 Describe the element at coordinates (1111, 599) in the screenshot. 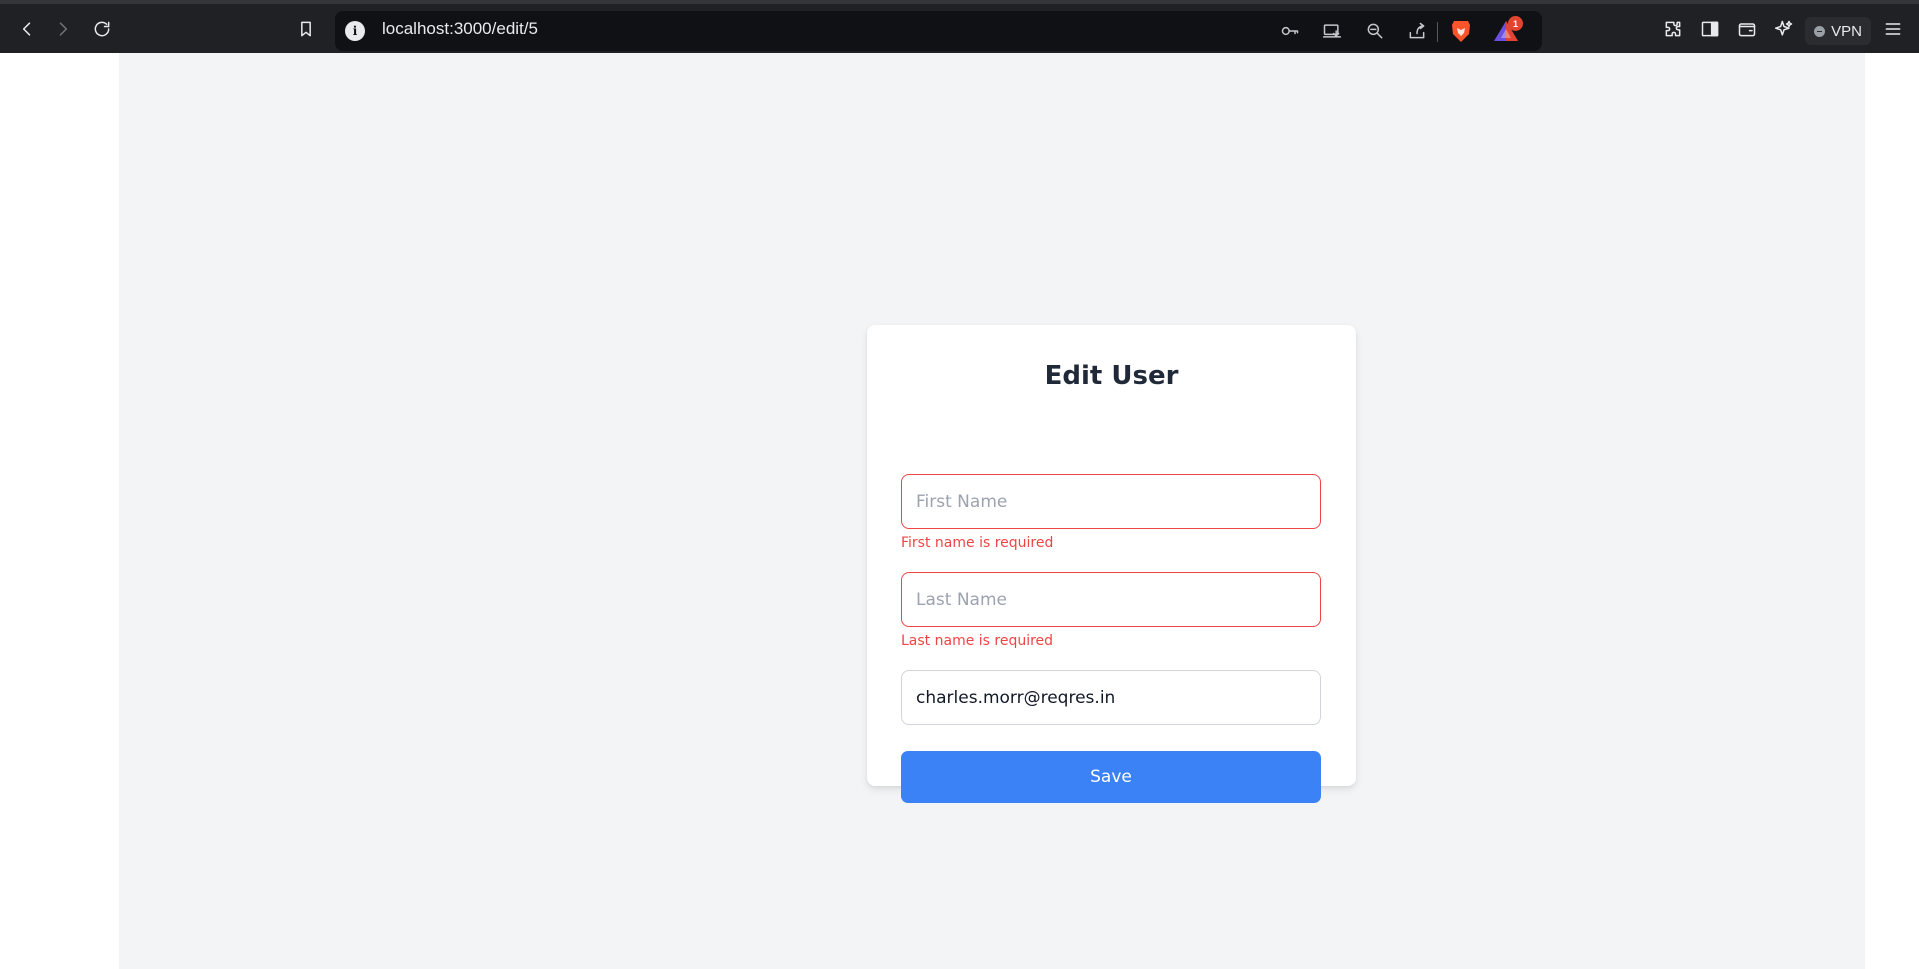

I see `last-name-input` at that location.